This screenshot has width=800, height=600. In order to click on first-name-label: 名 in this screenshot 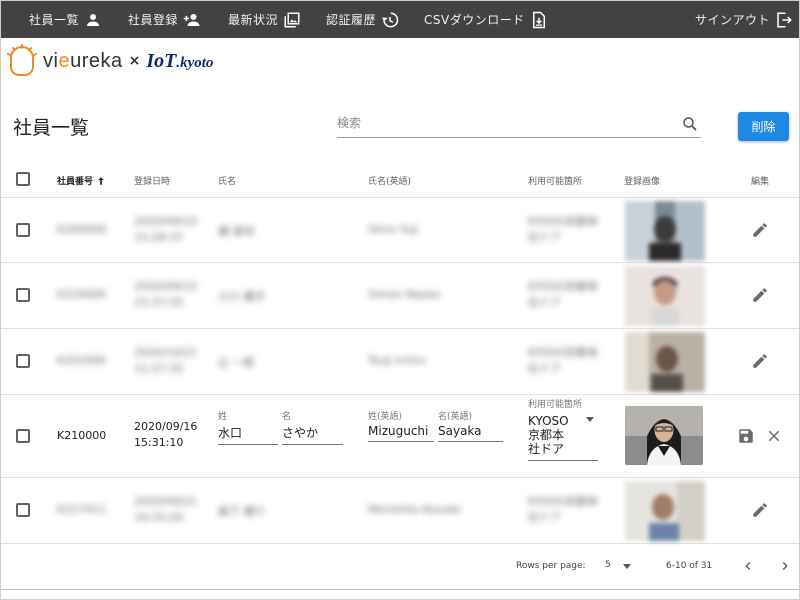, I will do `click(287, 417)`.